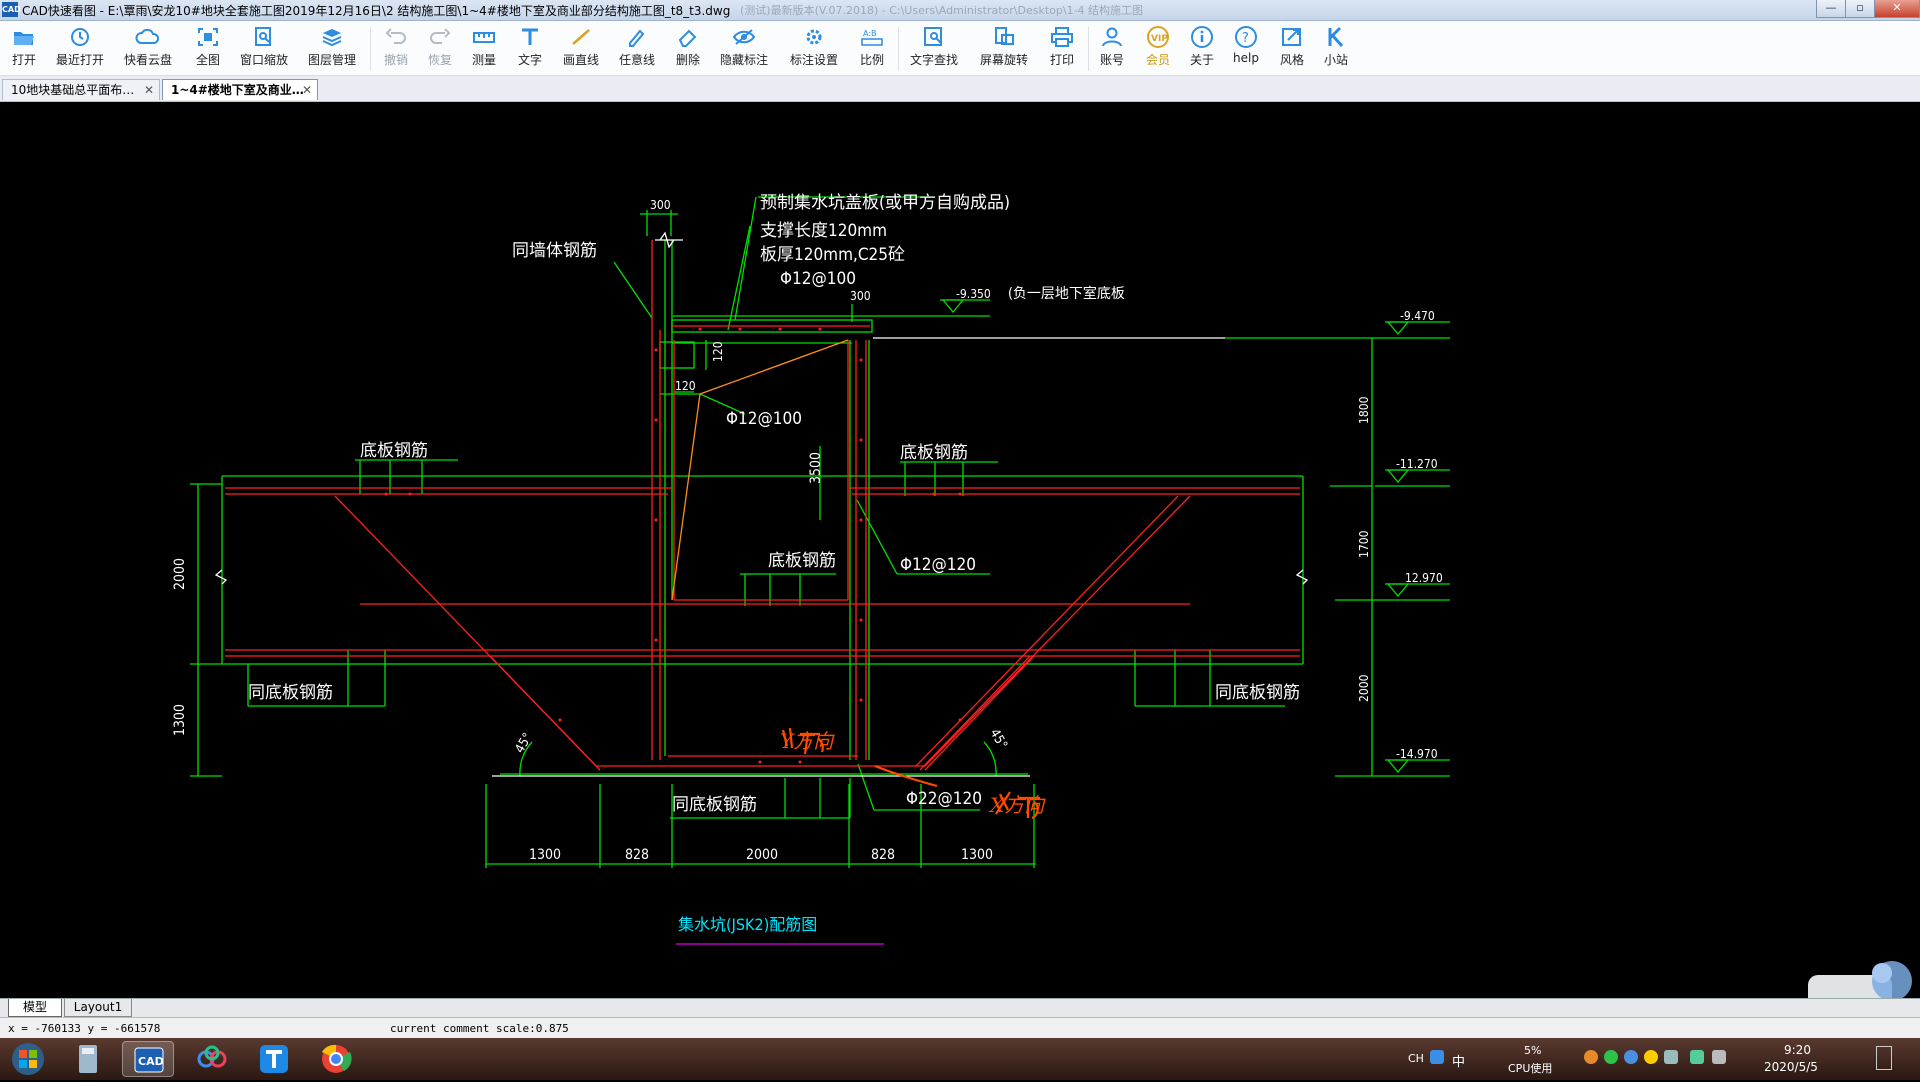 The height and width of the screenshot is (1082, 1920). What do you see at coordinates (80, 37) in the screenshot?
I see `recent-clock-icon` at bounding box center [80, 37].